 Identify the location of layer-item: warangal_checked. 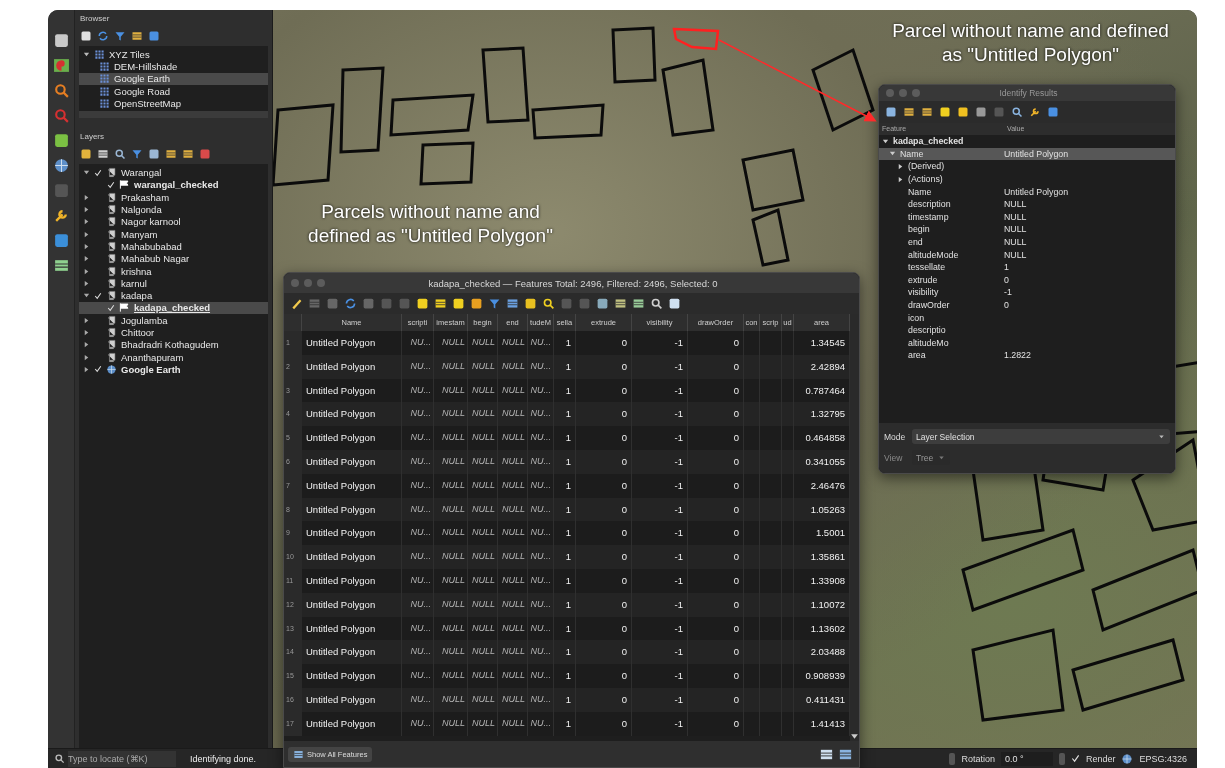
(173, 185).